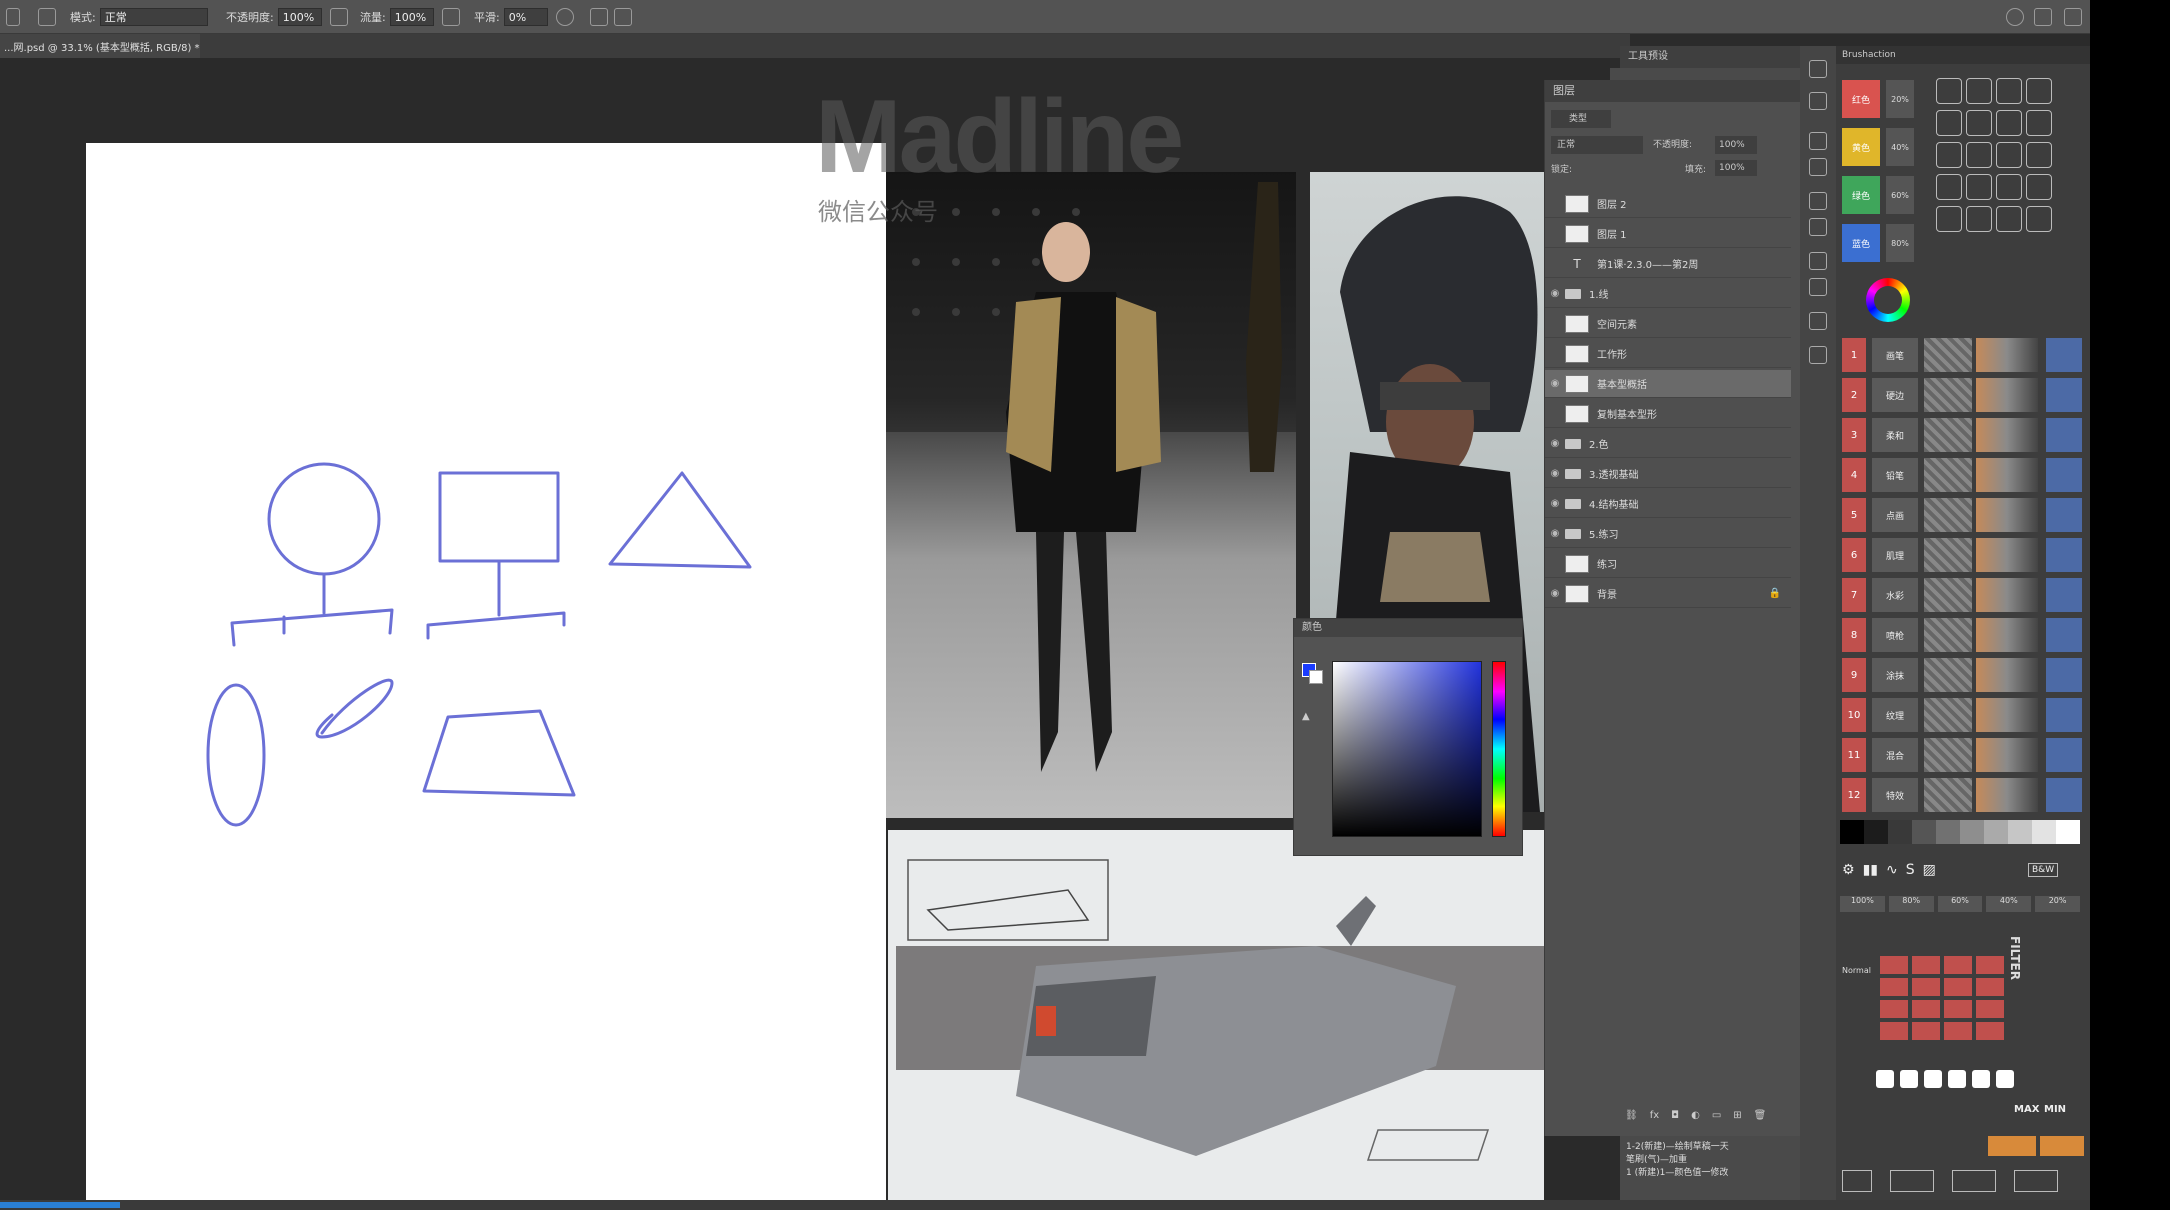 Image resolution: width=2170 pixels, height=1210 pixels. What do you see at coordinates (1668, 444) in the screenshot?
I see `layer-row: ◉ 2.色` at bounding box center [1668, 444].